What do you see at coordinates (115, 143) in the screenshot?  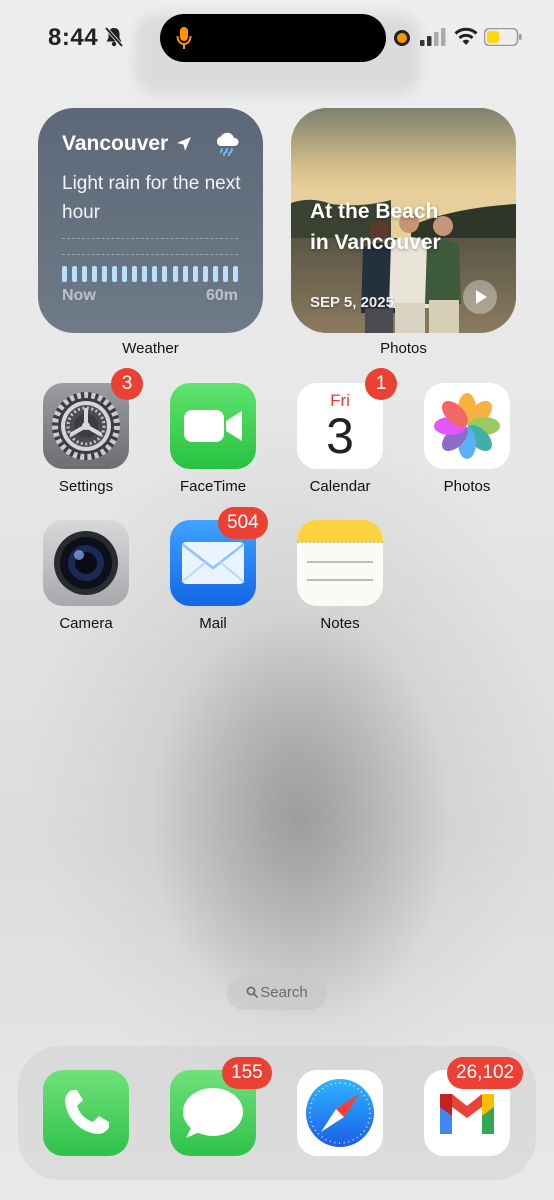 I see `weather-city: Vancouver` at bounding box center [115, 143].